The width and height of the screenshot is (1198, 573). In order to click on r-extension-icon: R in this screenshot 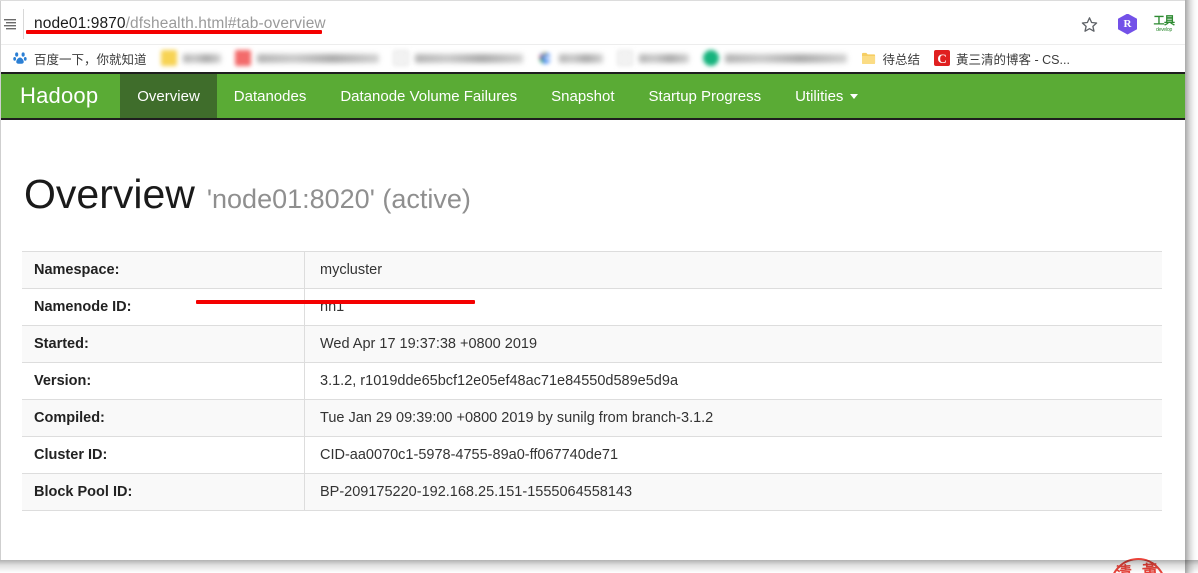, I will do `click(1127, 24)`.